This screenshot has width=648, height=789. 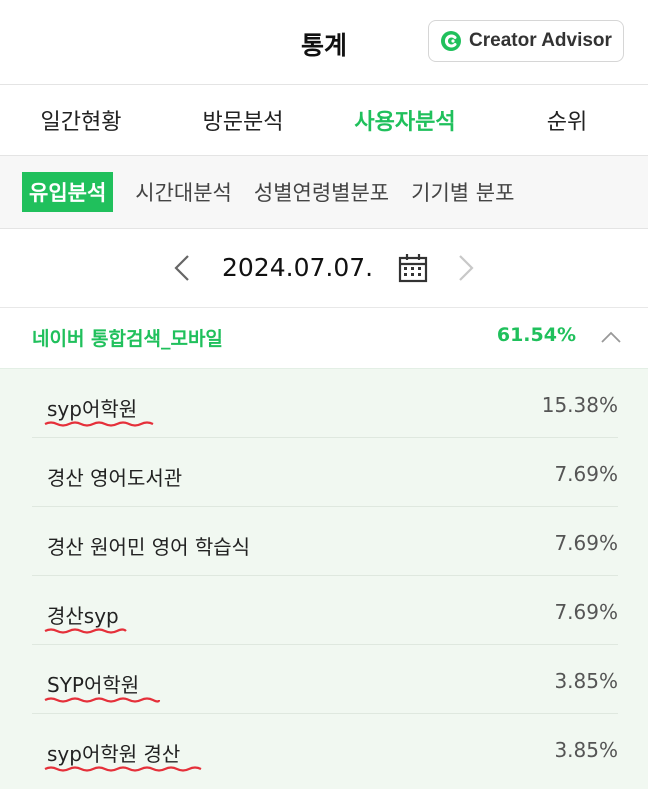 I want to click on list-item: SYP어학원 3.85%, so click(x=325, y=679).